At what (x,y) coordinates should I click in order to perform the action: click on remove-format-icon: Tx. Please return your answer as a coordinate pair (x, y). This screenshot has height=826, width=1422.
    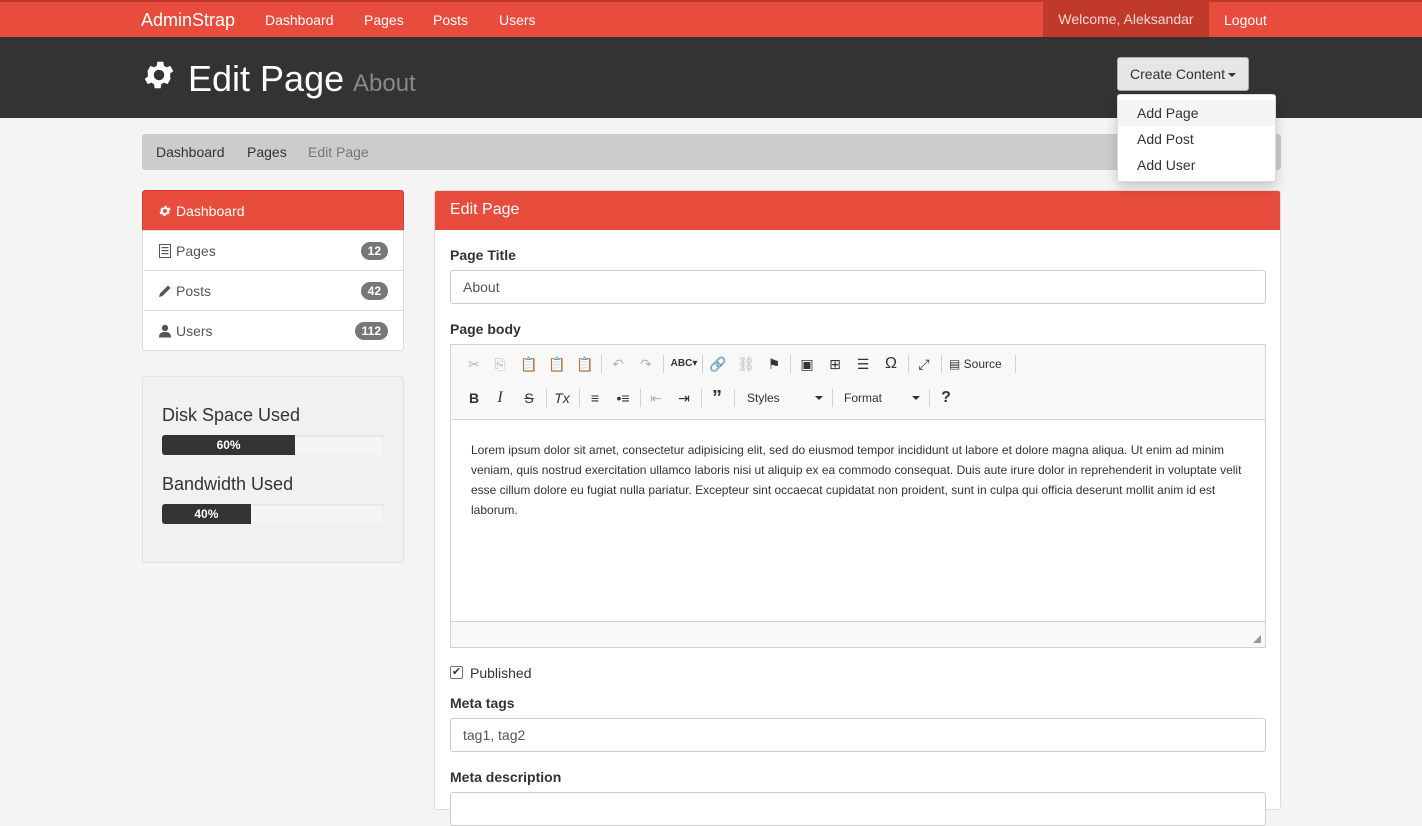
    Looking at the image, I should click on (562, 398).